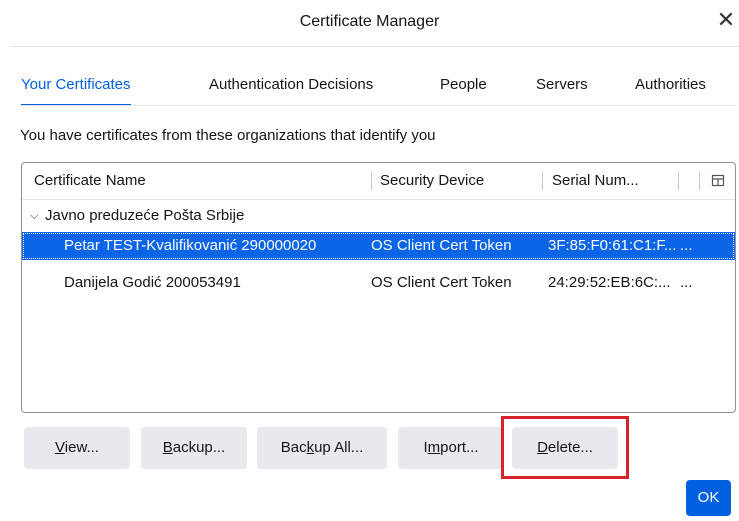  What do you see at coordinates (432, 181) in the screenshot?
I see `column-header-security-device: Security Device` at bounding box center [432, 181].